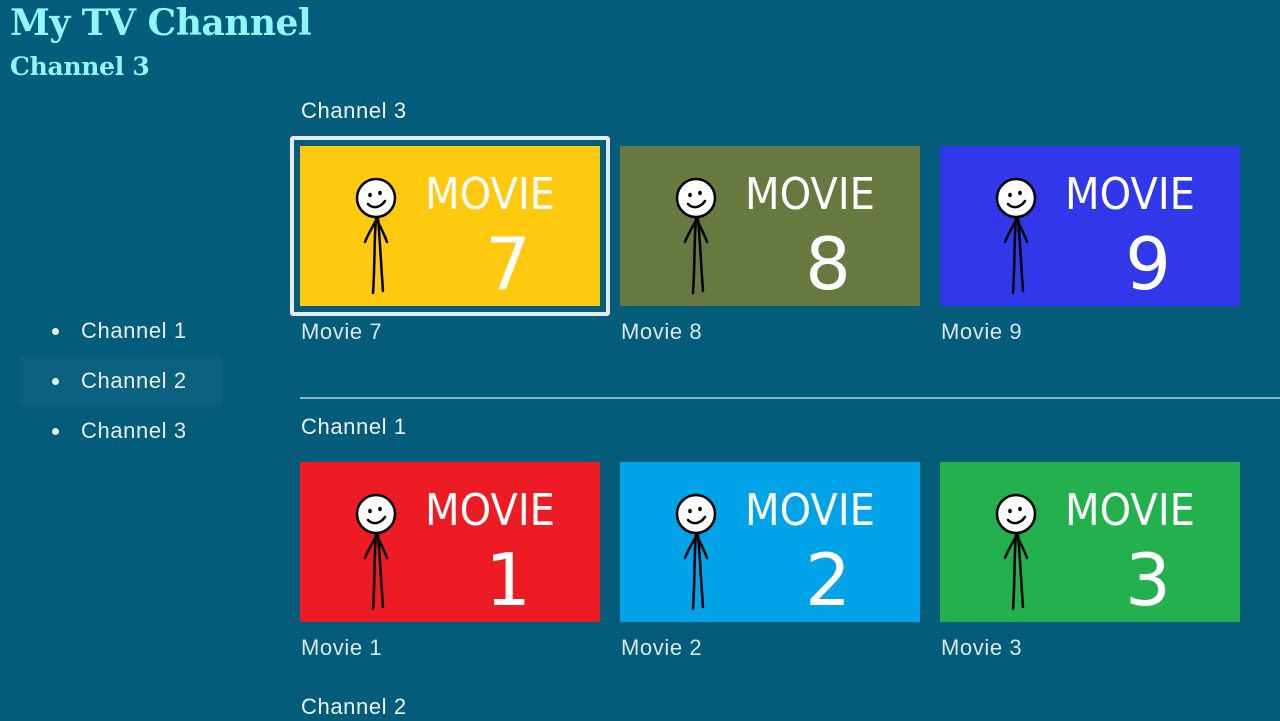 The width and height of the screenshot is (1280, 721). Describe the element at coordinates (828, 580) in the screenshot. I see `poster-number-text: 2` at that location.